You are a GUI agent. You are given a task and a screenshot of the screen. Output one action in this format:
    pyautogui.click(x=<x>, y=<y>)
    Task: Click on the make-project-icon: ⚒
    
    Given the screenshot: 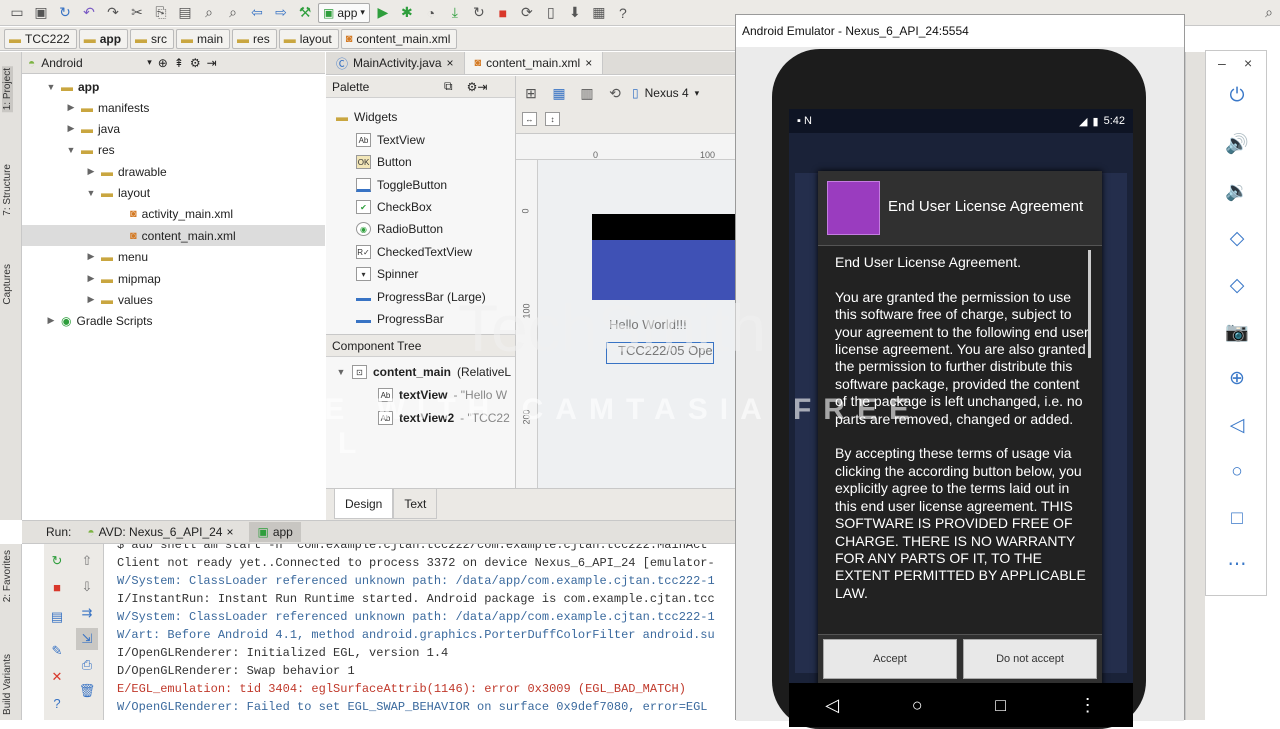 What is the action you would take?
    pyautogui.click(x=305, y=13)
    